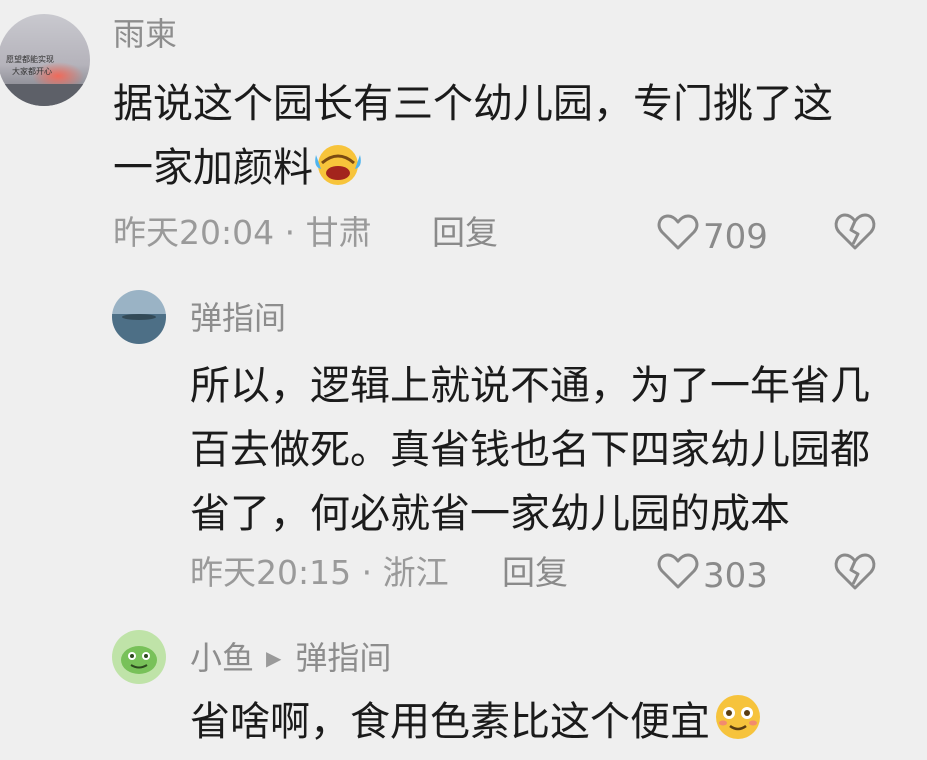 The width and height of the screenshot is (927, 760). I want to click on comment-text: 据说这个园长有三个幼儿园，专门挑了这 一家加颜料, so click(473, 139).